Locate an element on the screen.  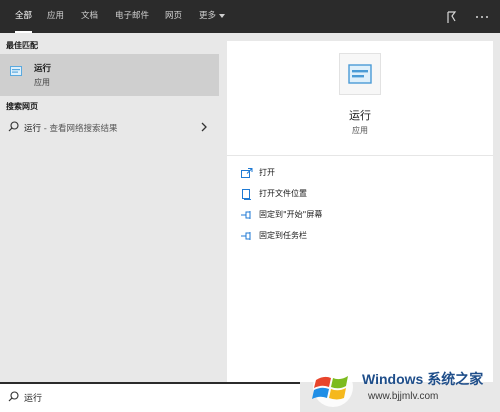
chevron-right-icon is located at coordinates (204, 127).